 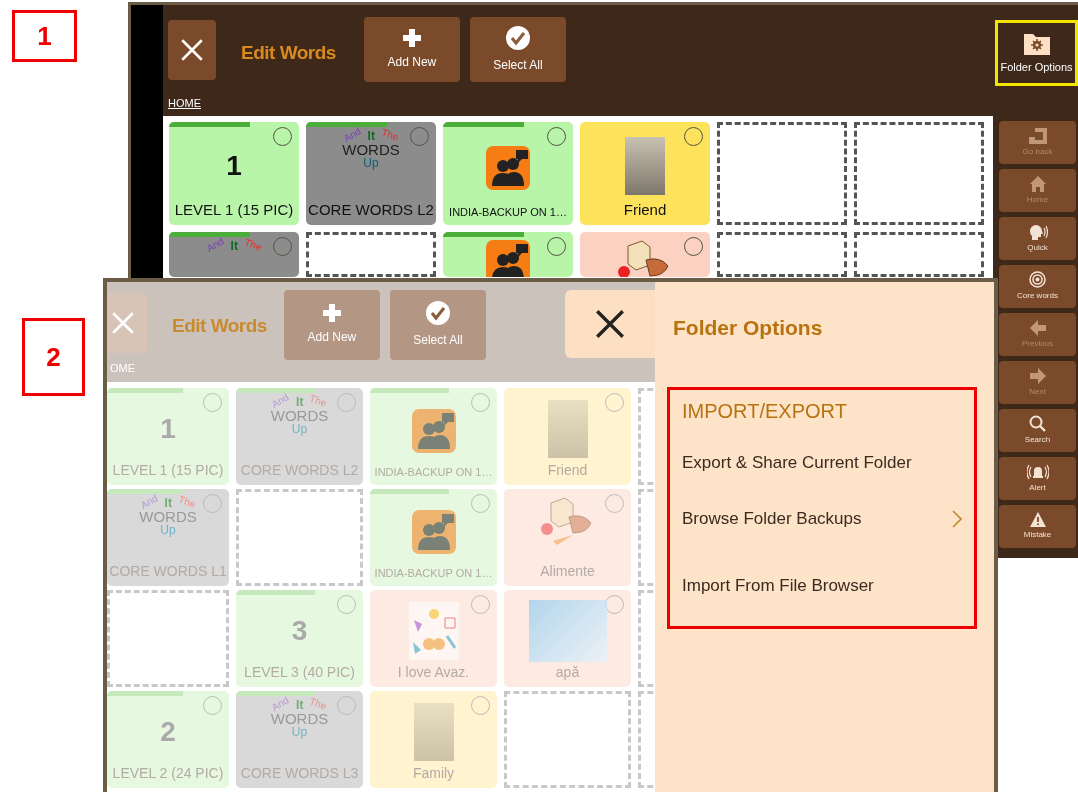 I want to click on sidebar-button: Core words, so click(x=1037, y=286).